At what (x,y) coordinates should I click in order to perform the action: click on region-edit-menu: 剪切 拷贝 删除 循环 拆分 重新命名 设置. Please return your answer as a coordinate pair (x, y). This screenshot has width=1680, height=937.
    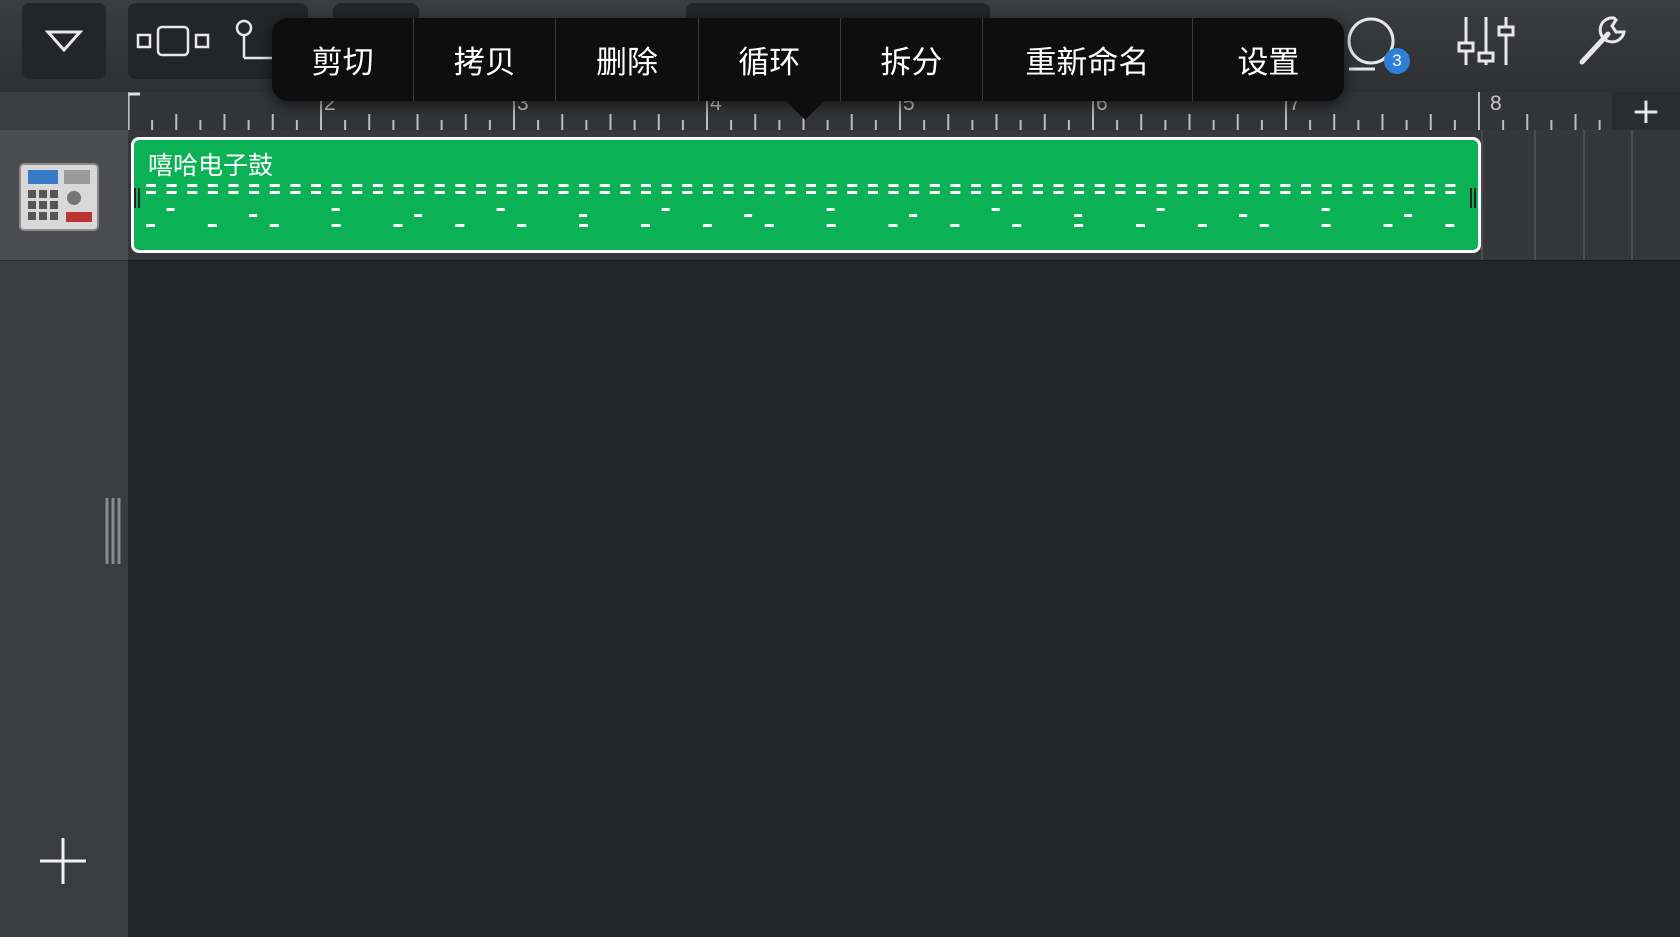
    Looking at the image, I should click on (808, 59).